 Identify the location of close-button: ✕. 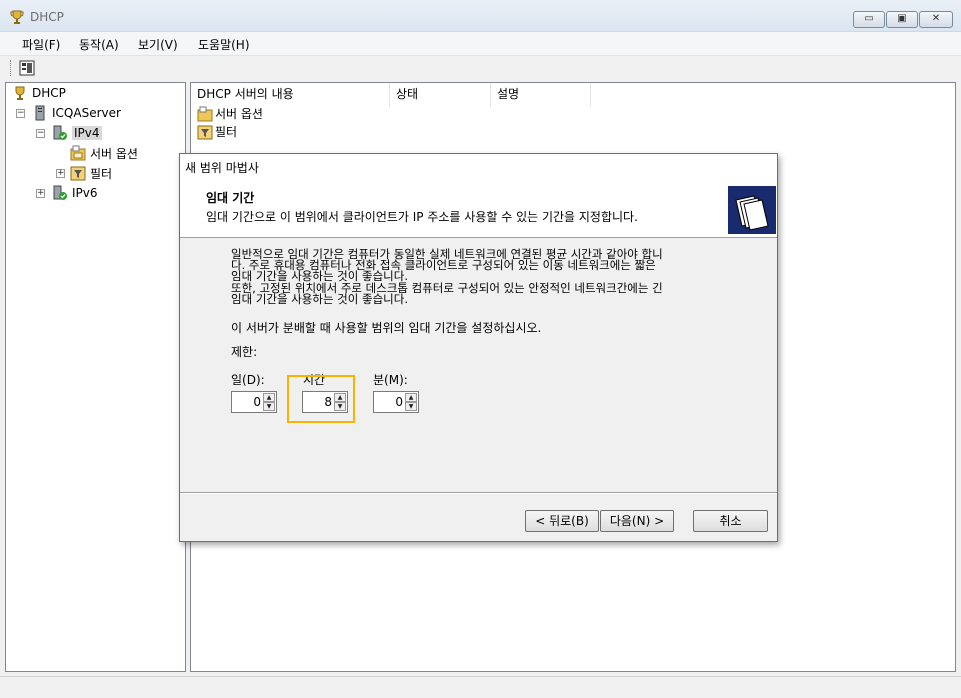
(936, 19).